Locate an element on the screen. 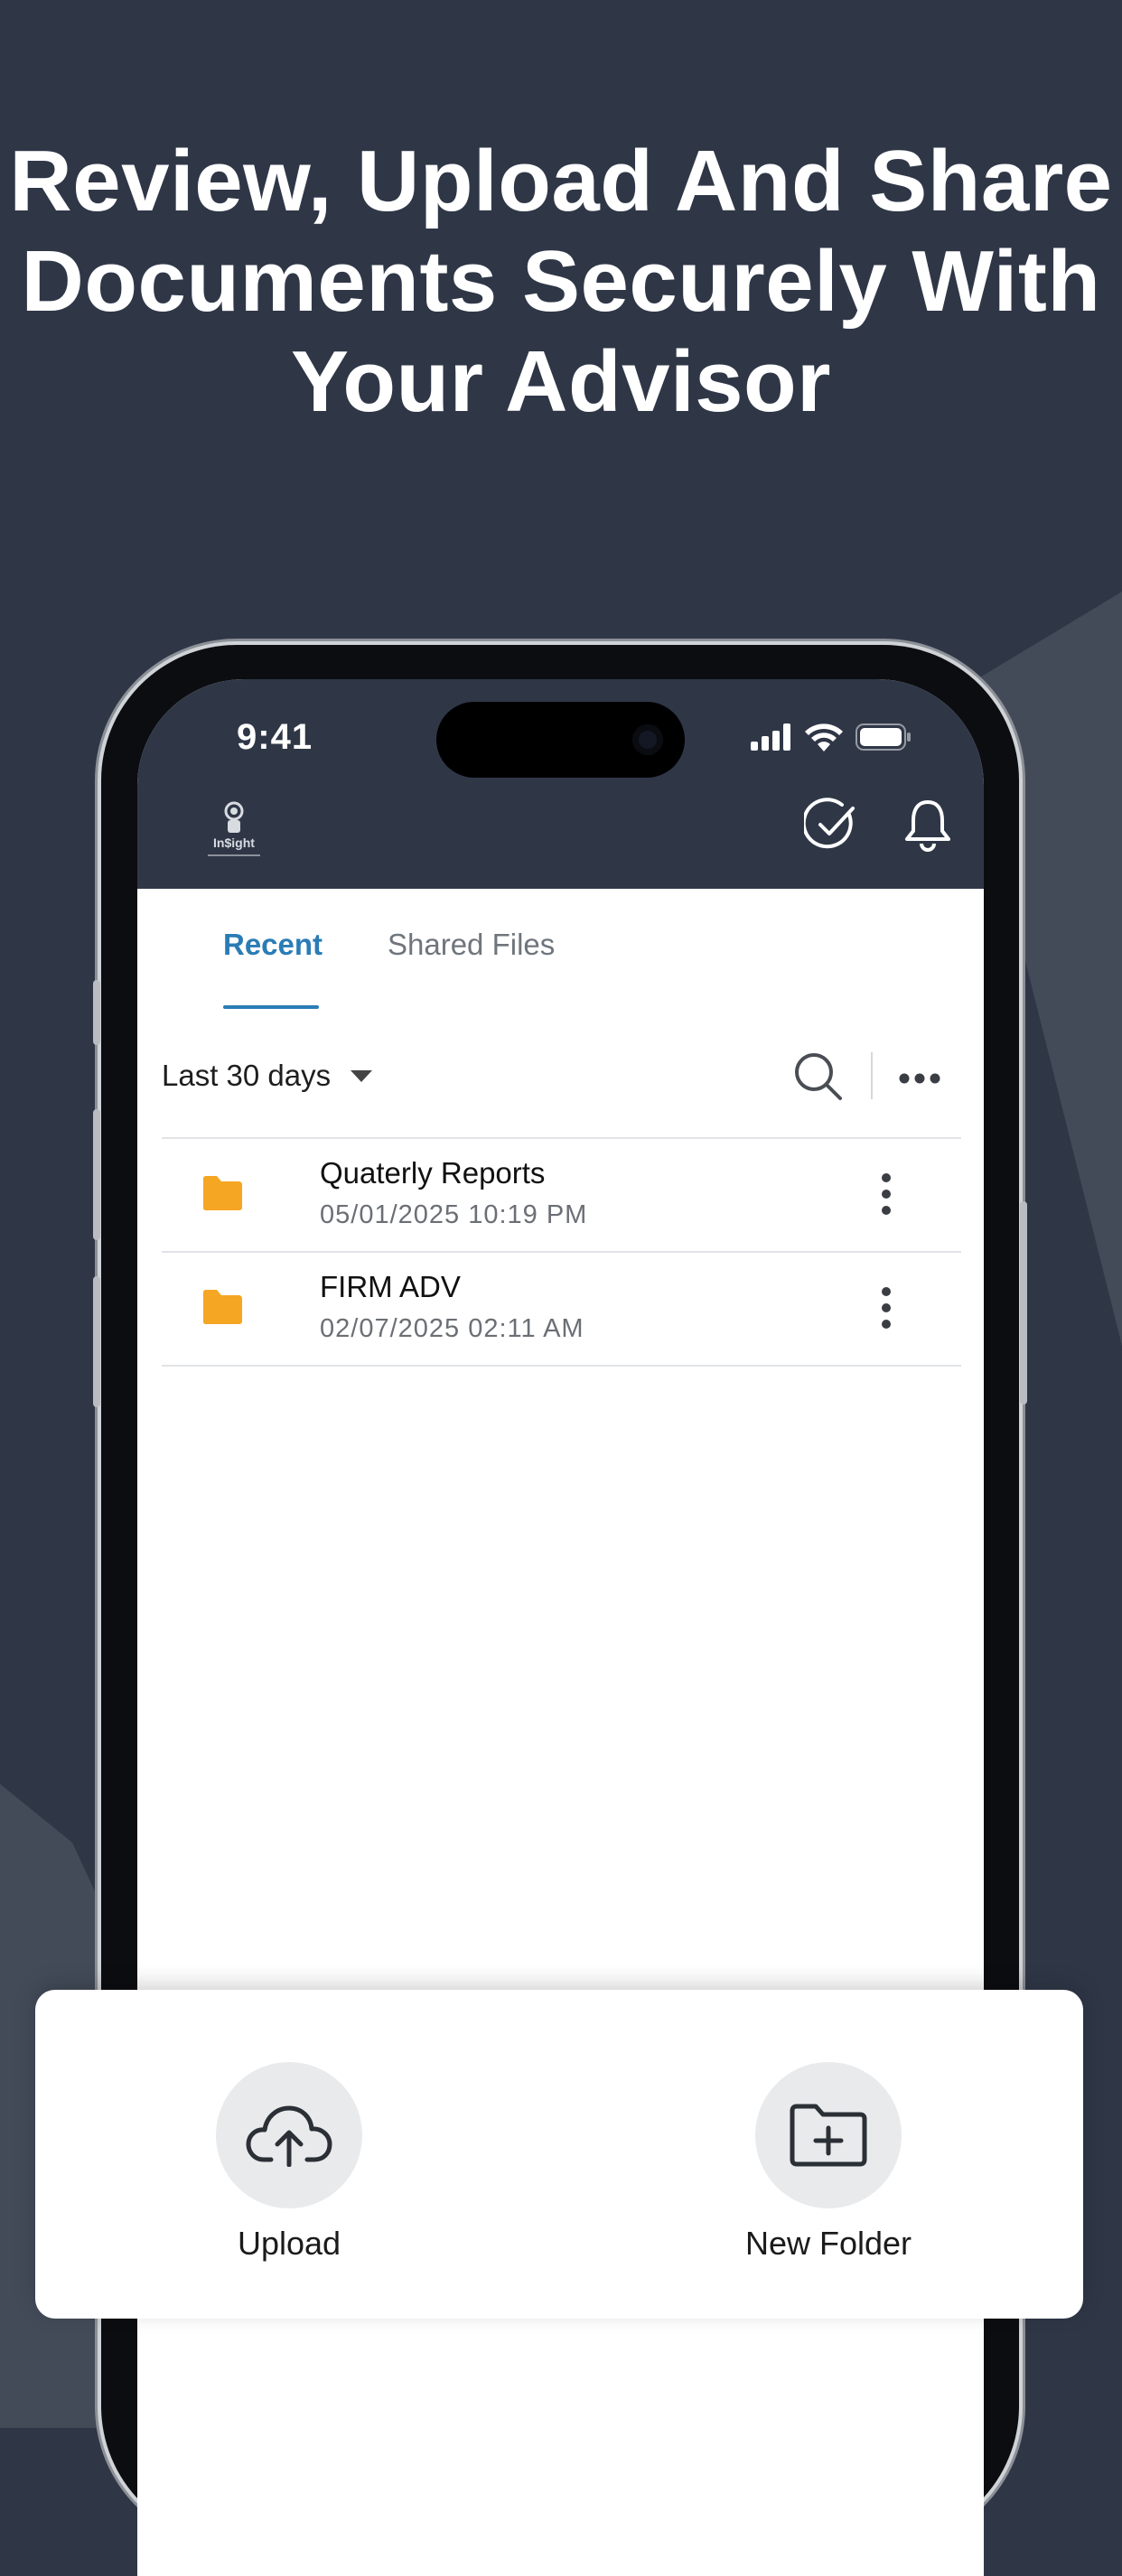  camera-icon is located at coordinates (647, 739).